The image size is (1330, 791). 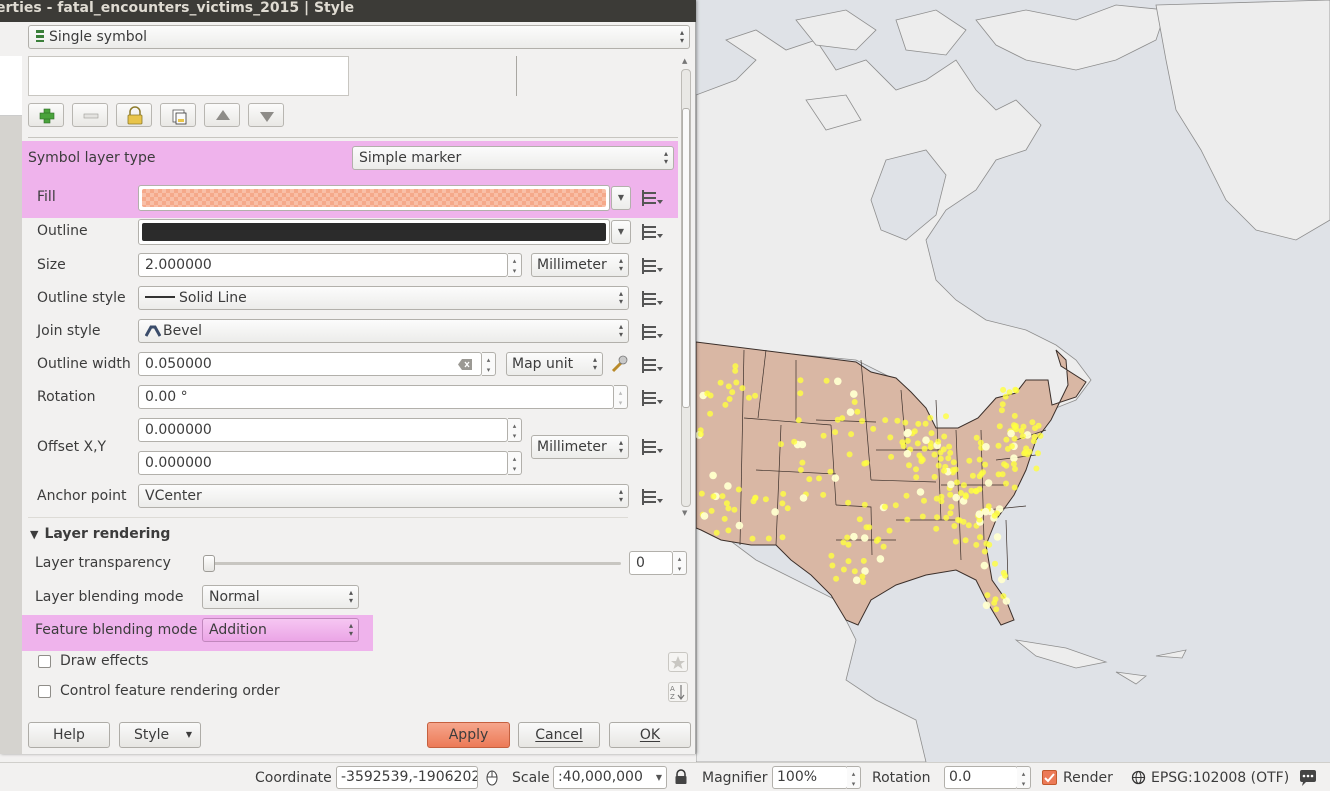 What do you see at coordinates (559, 735) in the screenshot?
I see `cancel-button: Cancel` at bounding box center [559, 735].